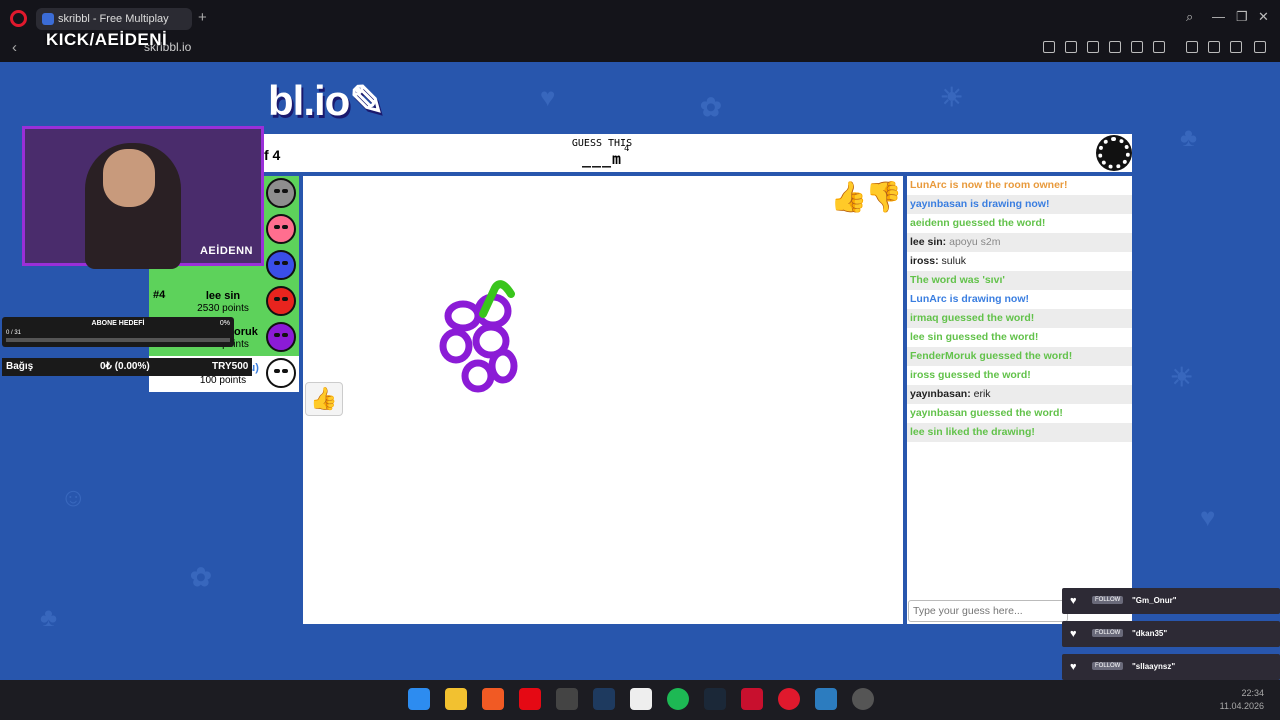 The width and height of the screenshot is (1280, 720). I want to click on search-icon: ⌕, so click(1189, 17).